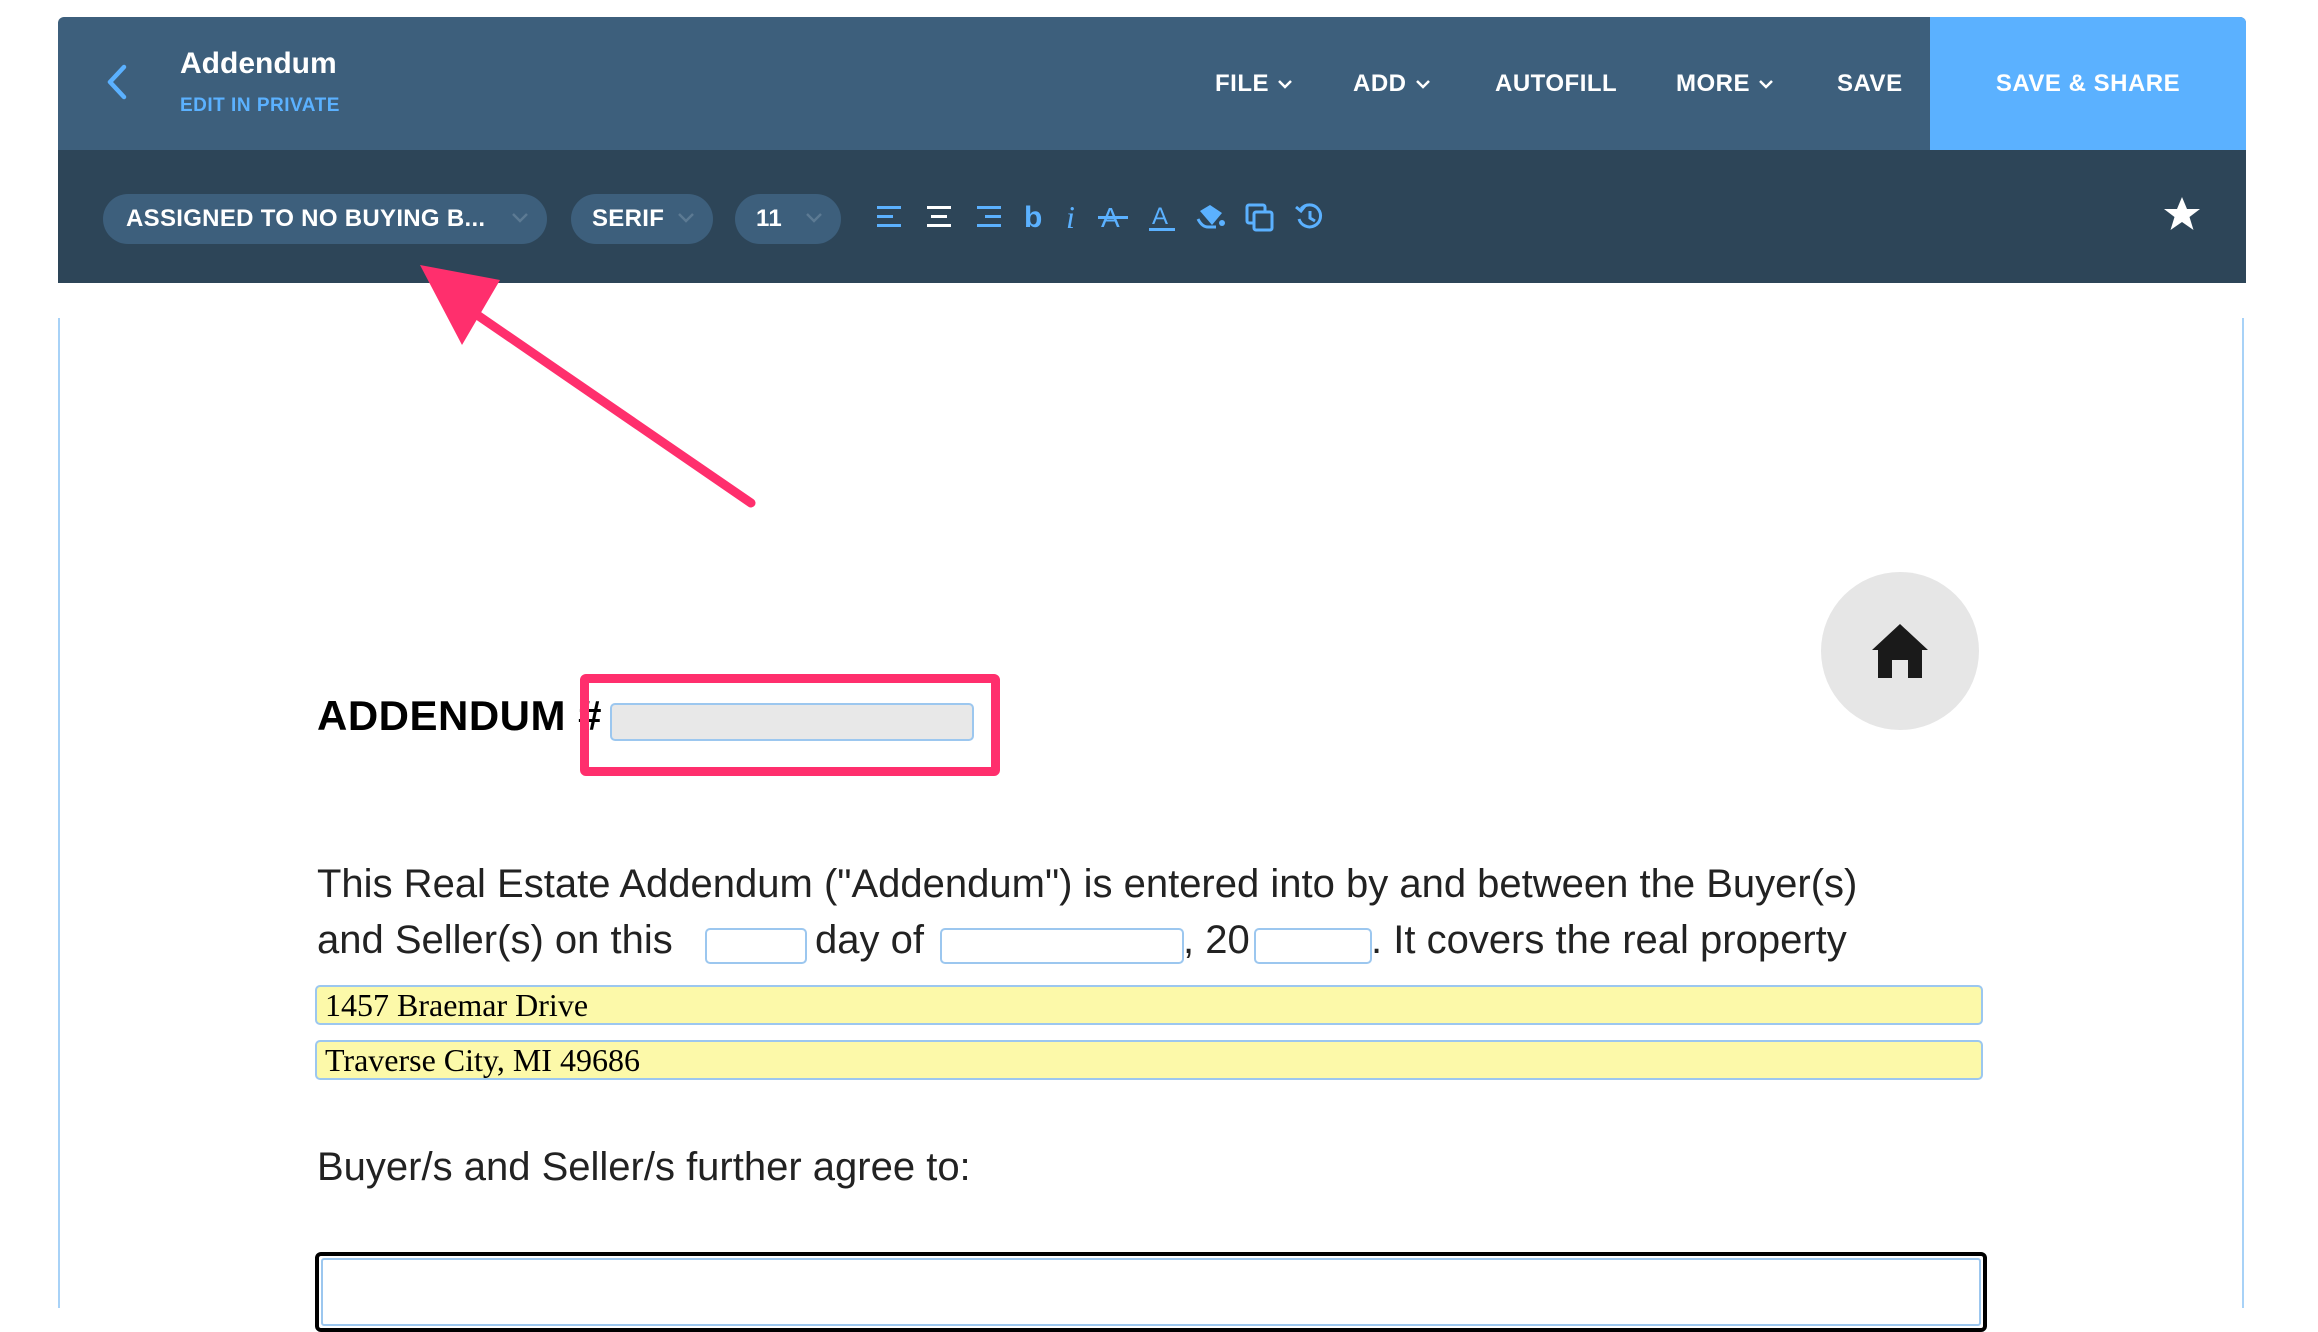  I want to click on add-menu: ADD, so click(1392, 84).